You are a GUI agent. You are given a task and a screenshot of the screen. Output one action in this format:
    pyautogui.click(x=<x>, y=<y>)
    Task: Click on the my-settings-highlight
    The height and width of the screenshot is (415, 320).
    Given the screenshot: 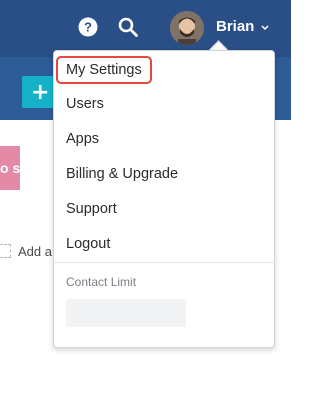 What is the action you would take?
    pyautogui.click(x=104, y=70)
    